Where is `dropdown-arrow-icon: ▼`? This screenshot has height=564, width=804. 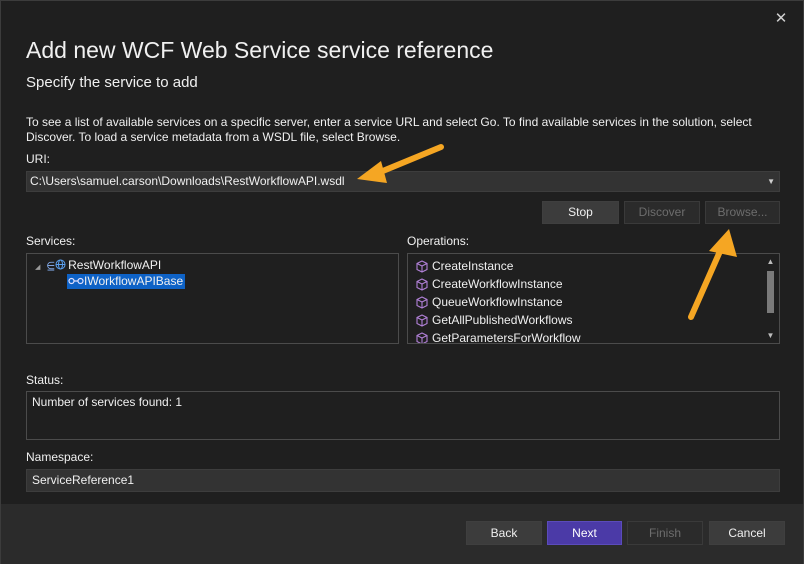 dropdown-arrow-icon: ▼ is located at coordinates (771, 181).